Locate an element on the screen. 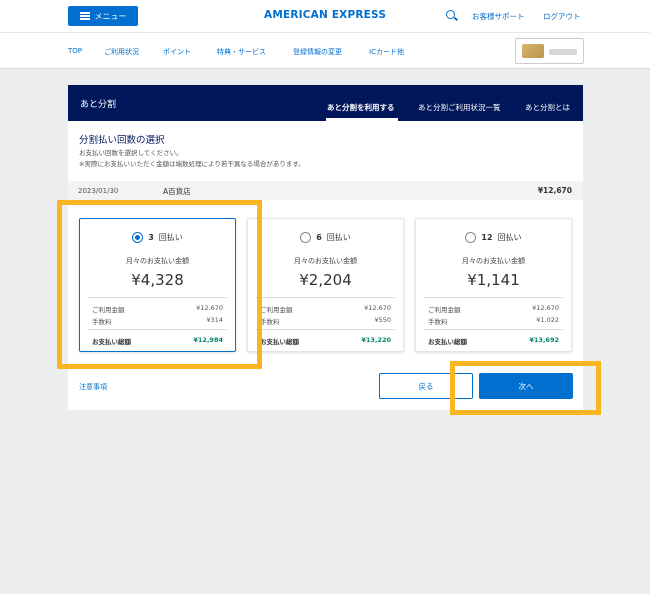  next-button: 次へ is located at coordinates (526, 386).